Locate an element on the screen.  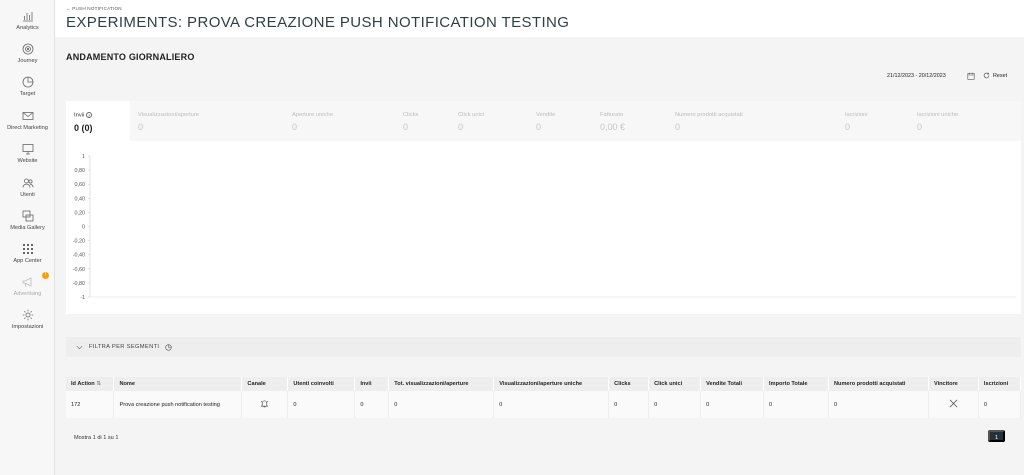
sidebar-item-advertising: ! Advertising is located at coordinates (27, 284).